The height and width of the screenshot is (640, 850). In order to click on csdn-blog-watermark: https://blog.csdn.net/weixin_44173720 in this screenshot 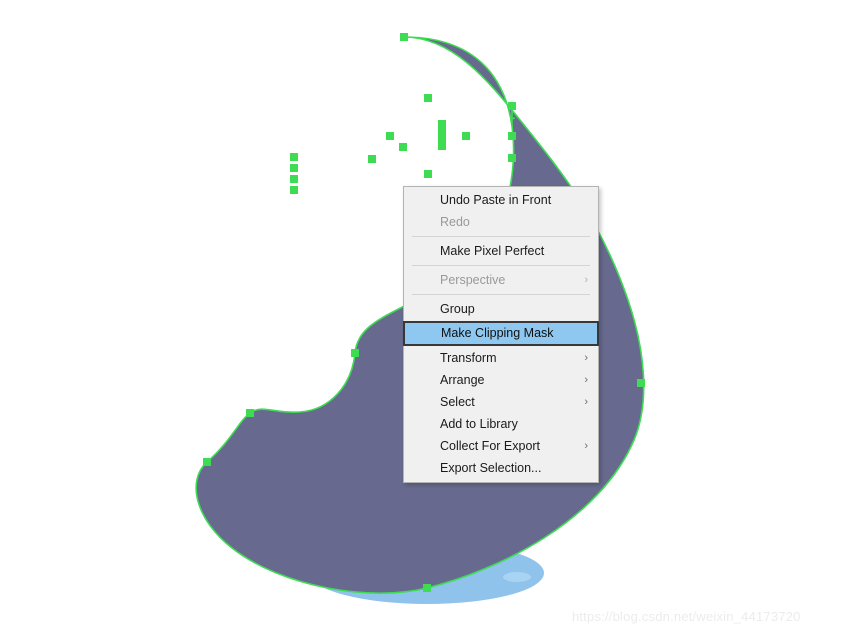, I will do `click(686, 616)`.